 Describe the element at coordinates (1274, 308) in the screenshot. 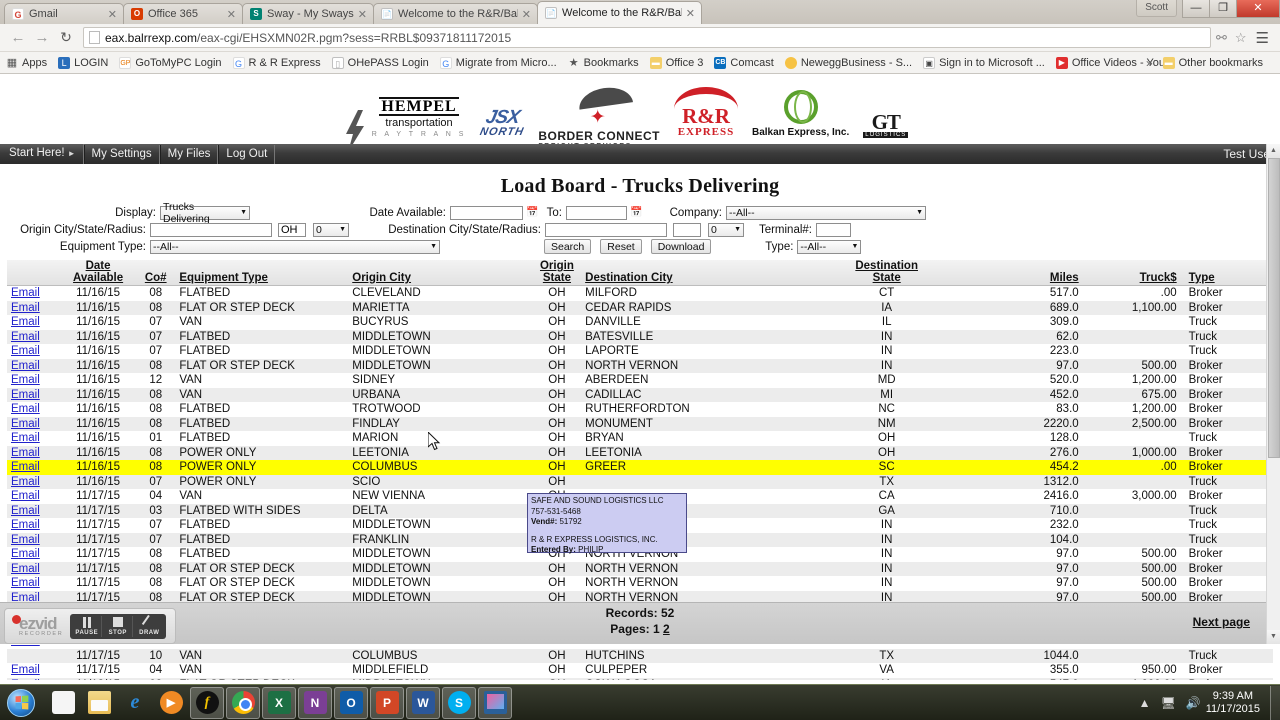

I see `scrollbar-thumb` at that location.